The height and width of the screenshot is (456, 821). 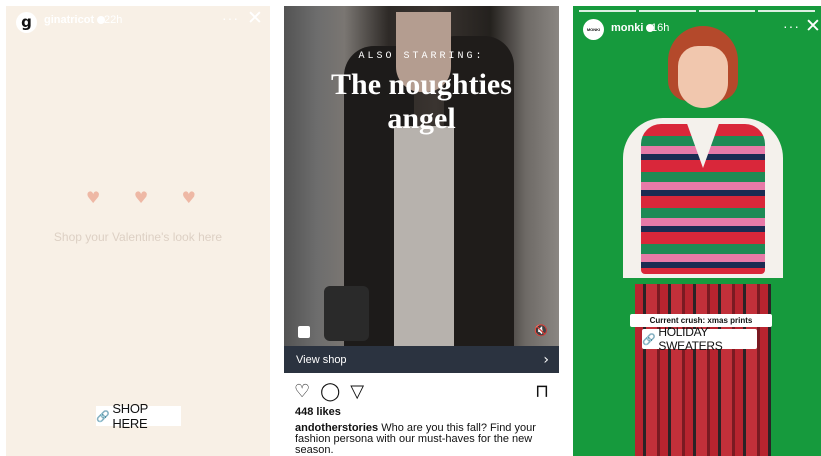 I want to click on mute-icon: 🔇, so click(x=541, y=330).